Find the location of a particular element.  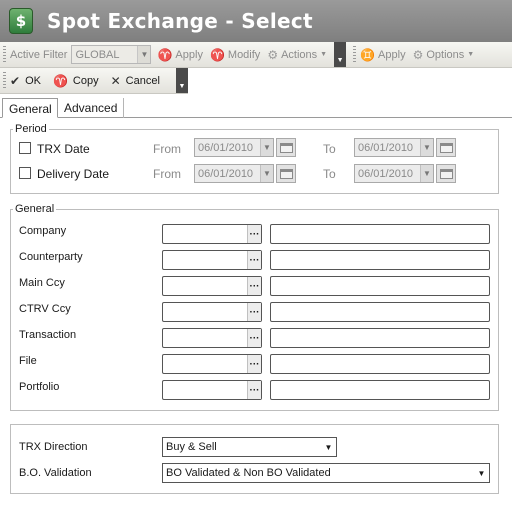

file-description-input is located at coordinates (380, 364).